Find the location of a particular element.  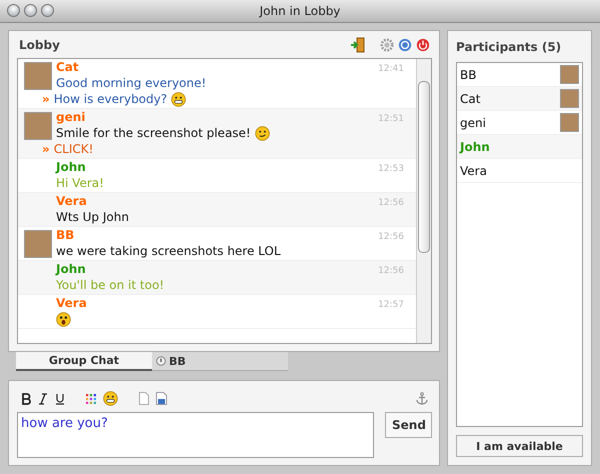

window-title: John in Lobby is located at coordinates (300, 11).